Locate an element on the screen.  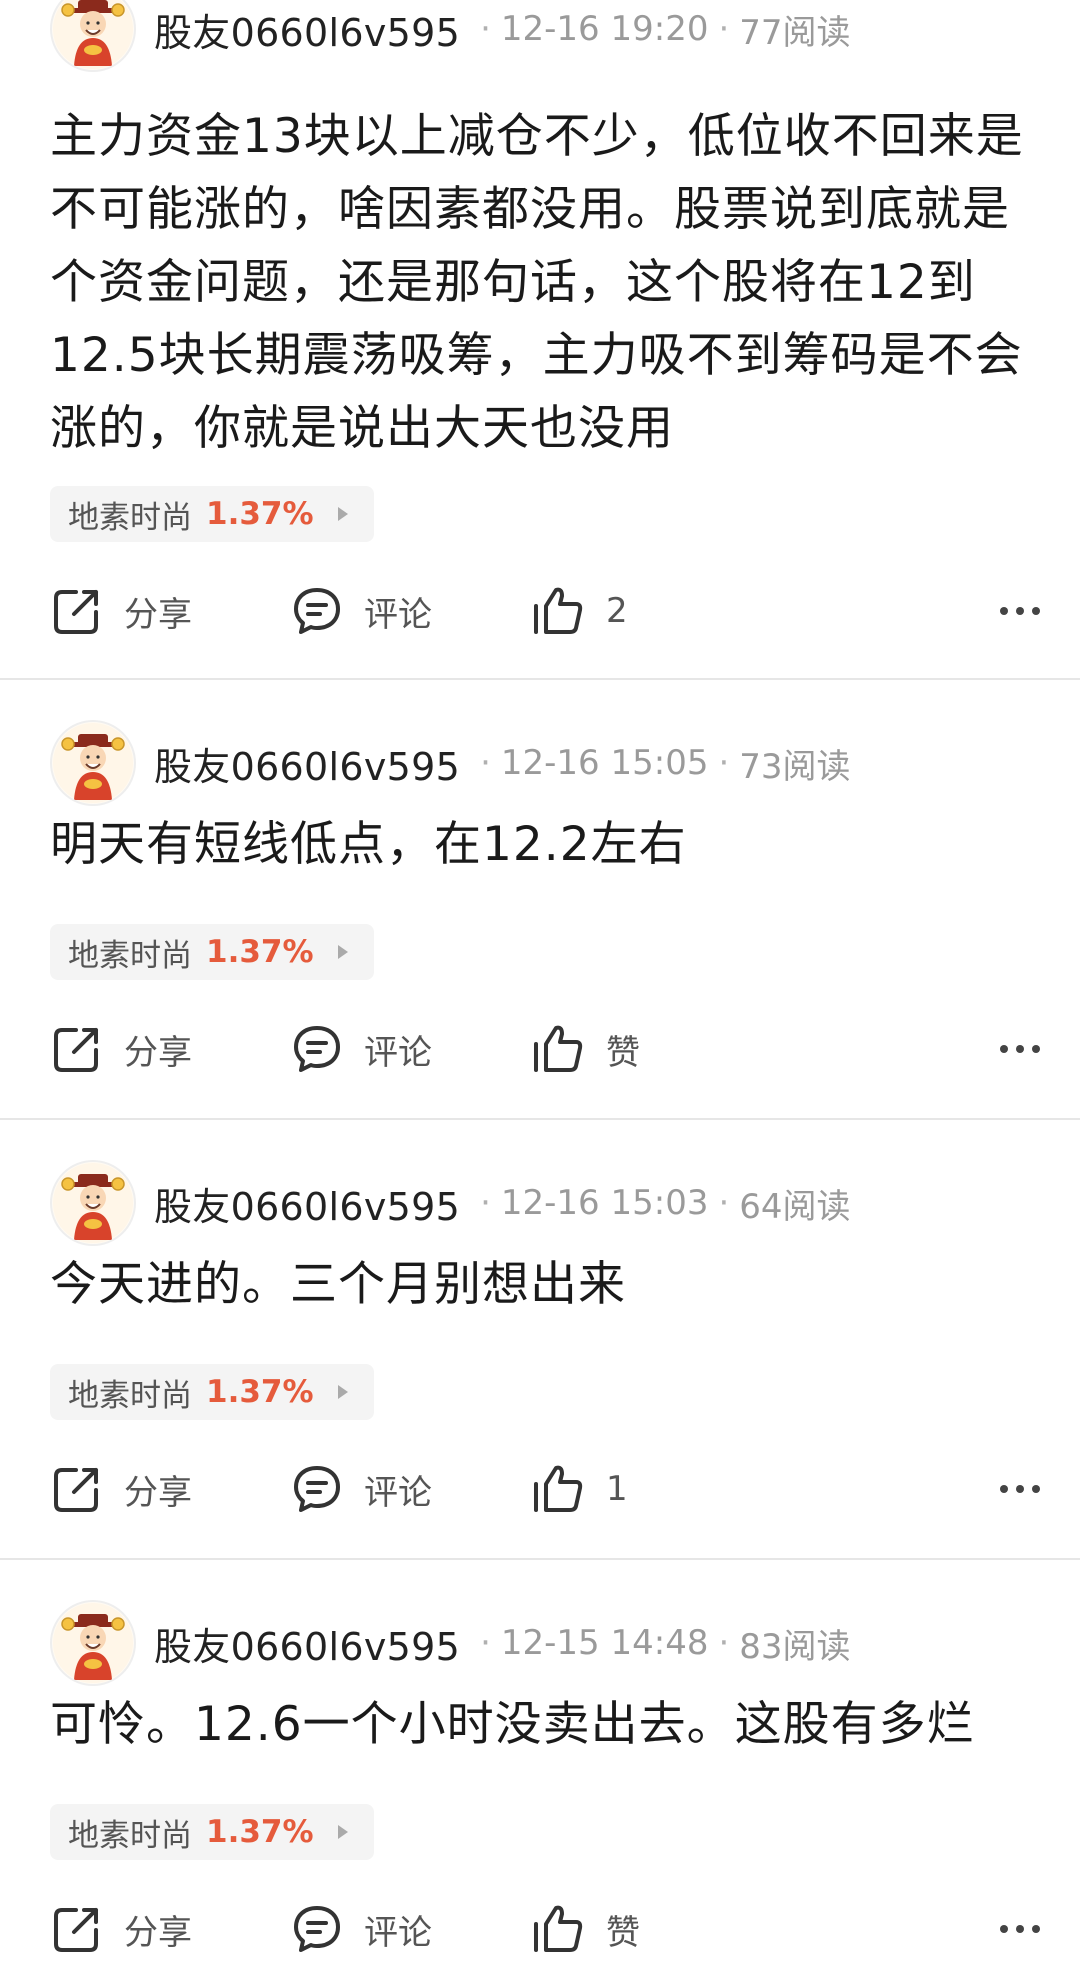
post-time: 12-16 15:03 is located at coordinates (604, 1203).